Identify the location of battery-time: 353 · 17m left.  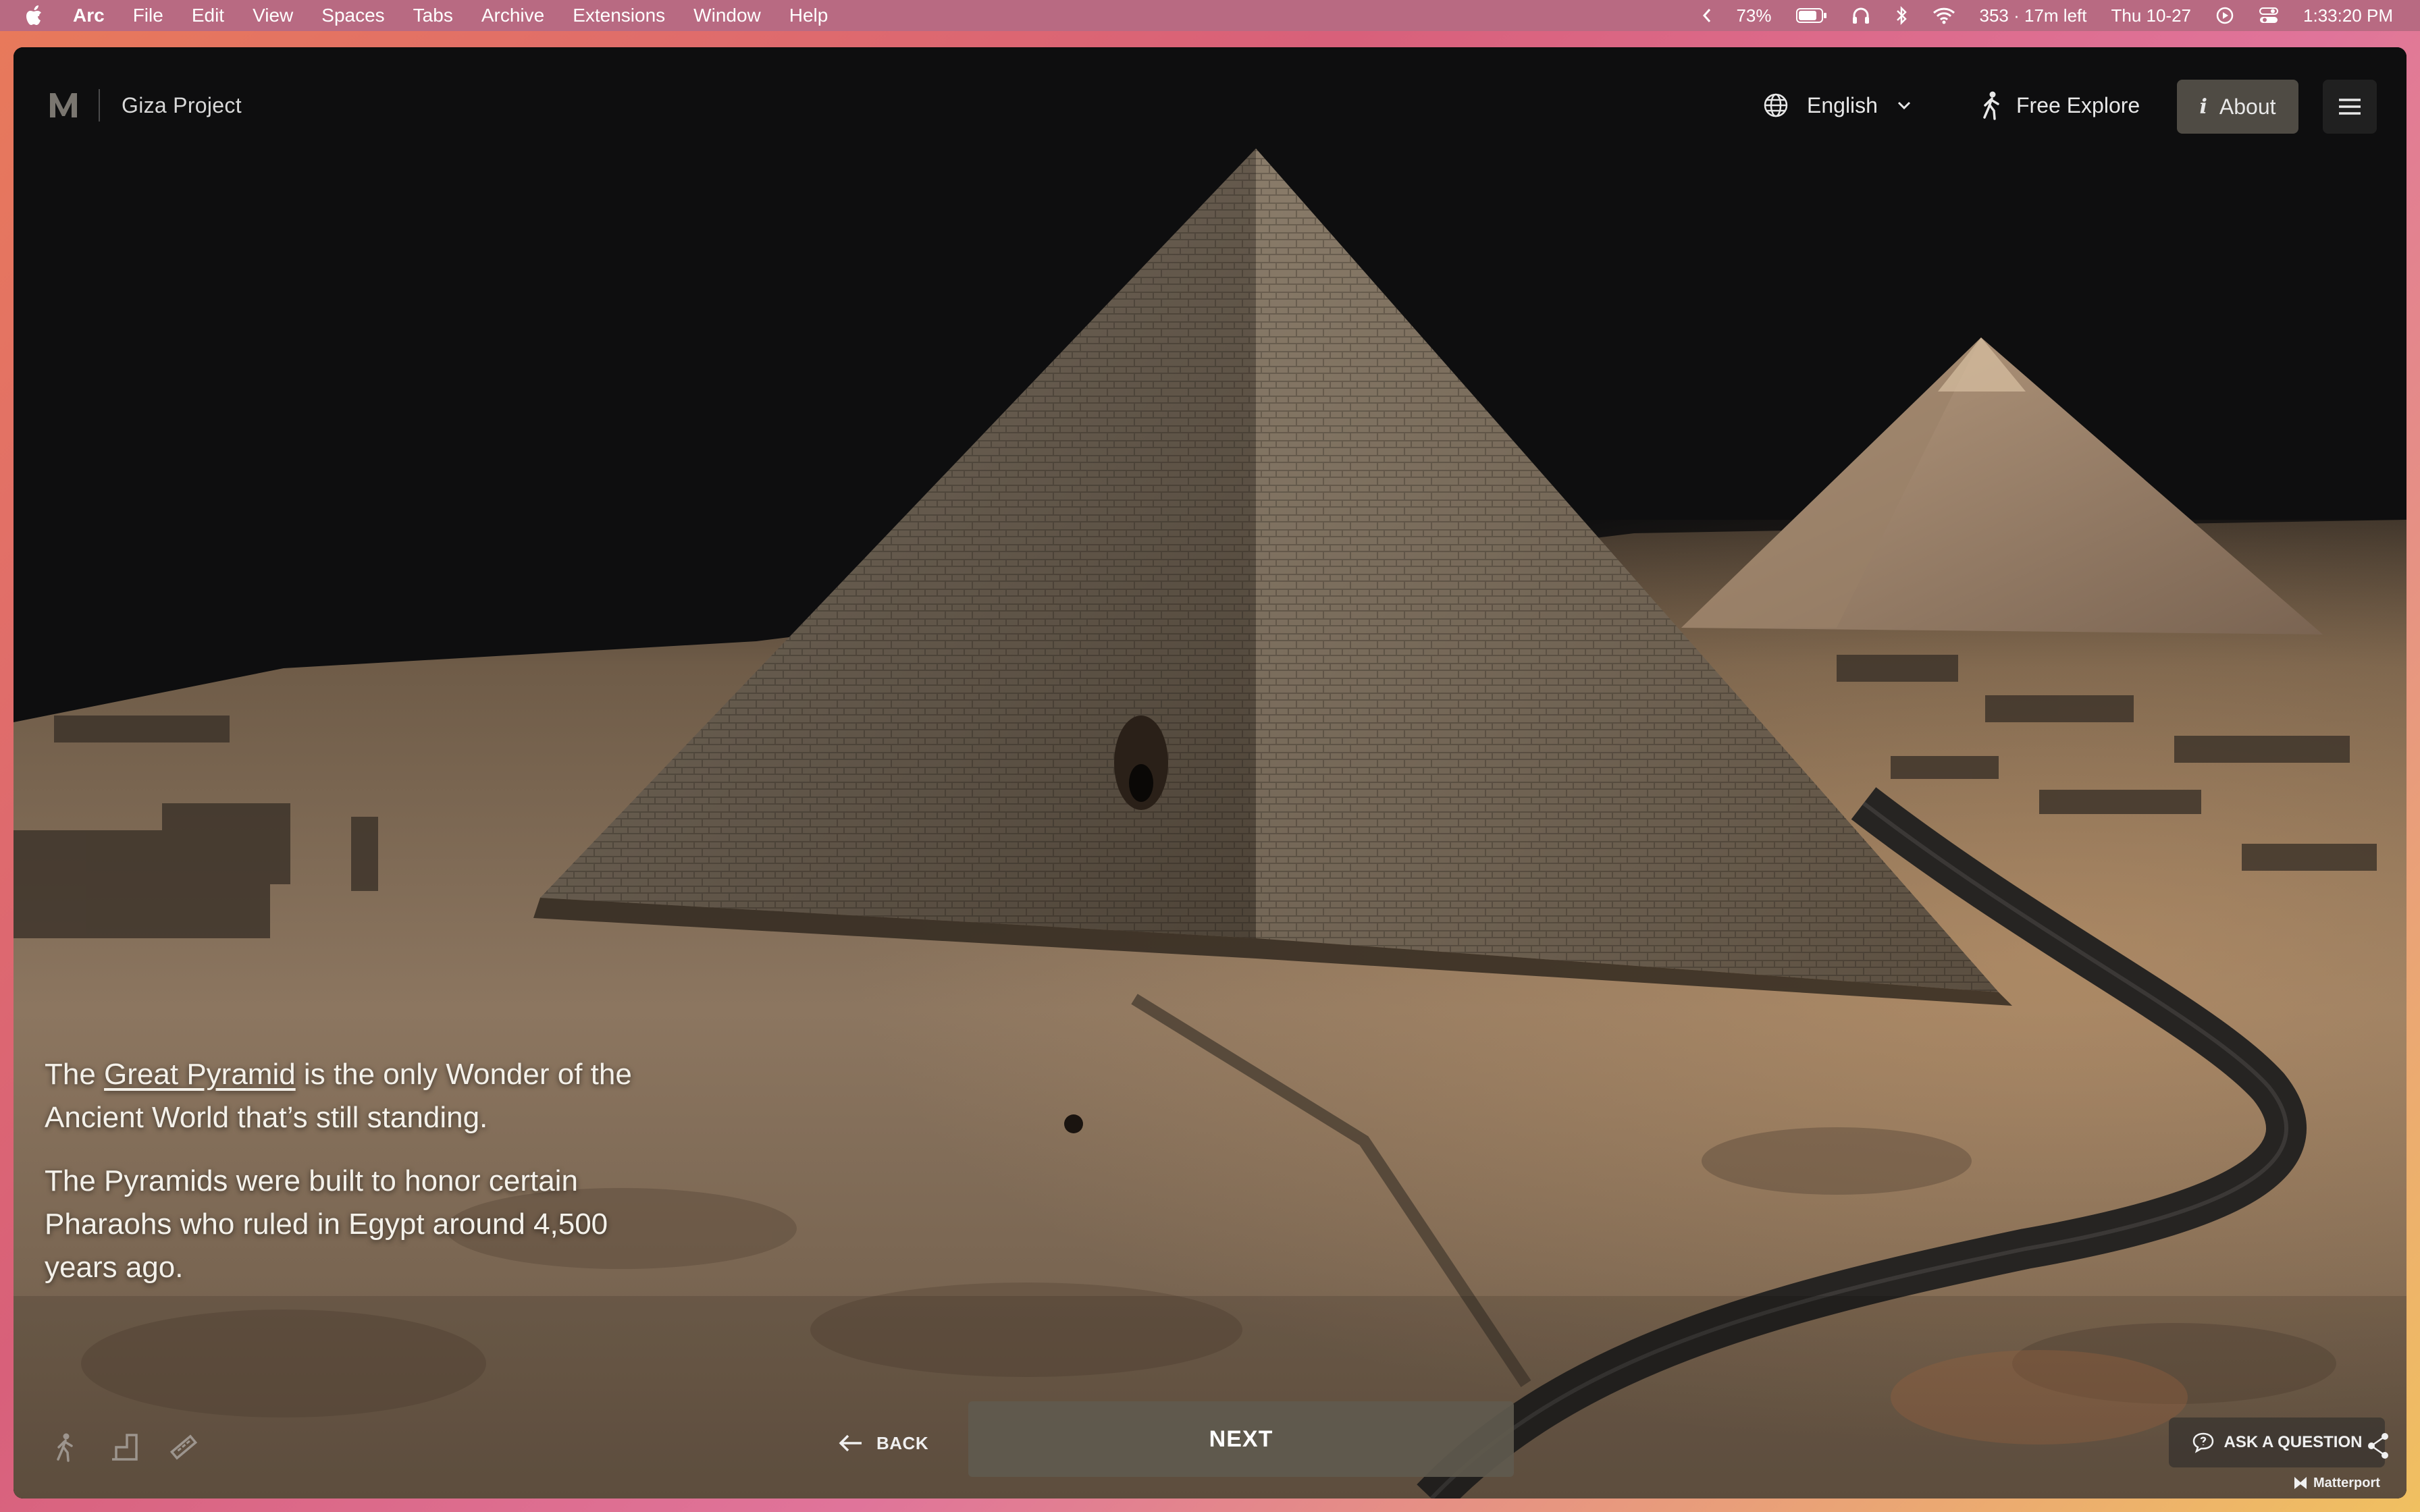
(2033, 15).